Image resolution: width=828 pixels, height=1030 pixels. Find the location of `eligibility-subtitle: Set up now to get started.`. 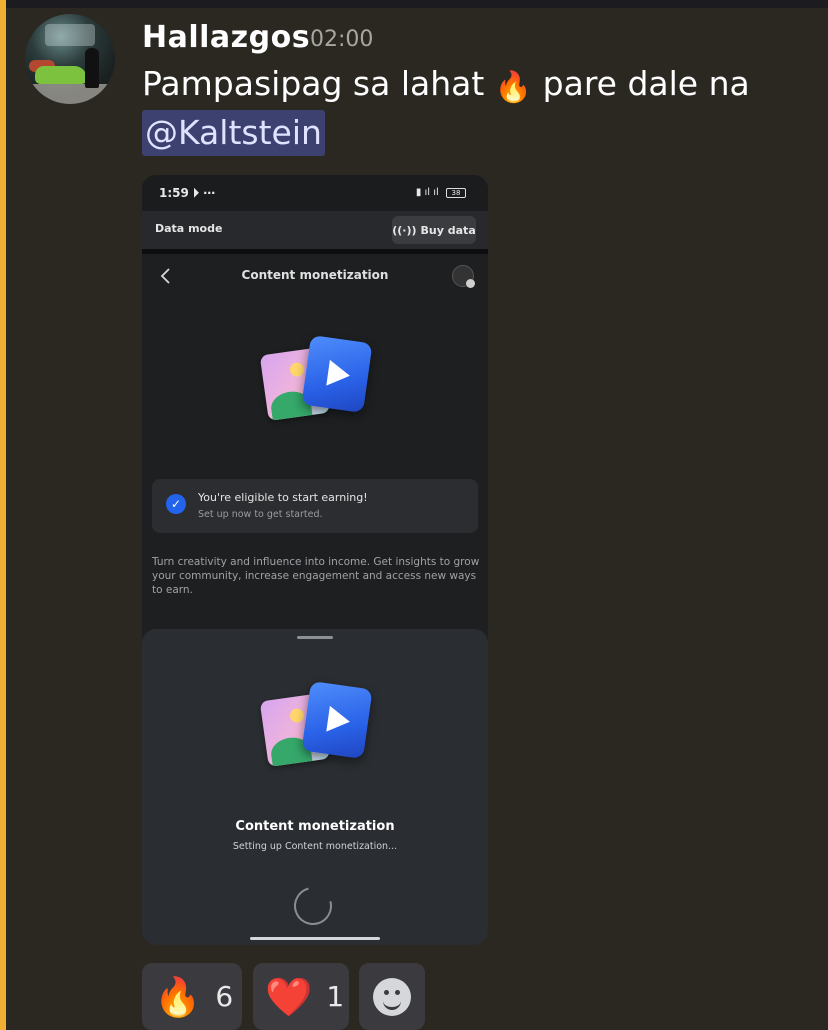

eligibility-subtitle: Set up now to get started. is located at coordinates (260, 514).